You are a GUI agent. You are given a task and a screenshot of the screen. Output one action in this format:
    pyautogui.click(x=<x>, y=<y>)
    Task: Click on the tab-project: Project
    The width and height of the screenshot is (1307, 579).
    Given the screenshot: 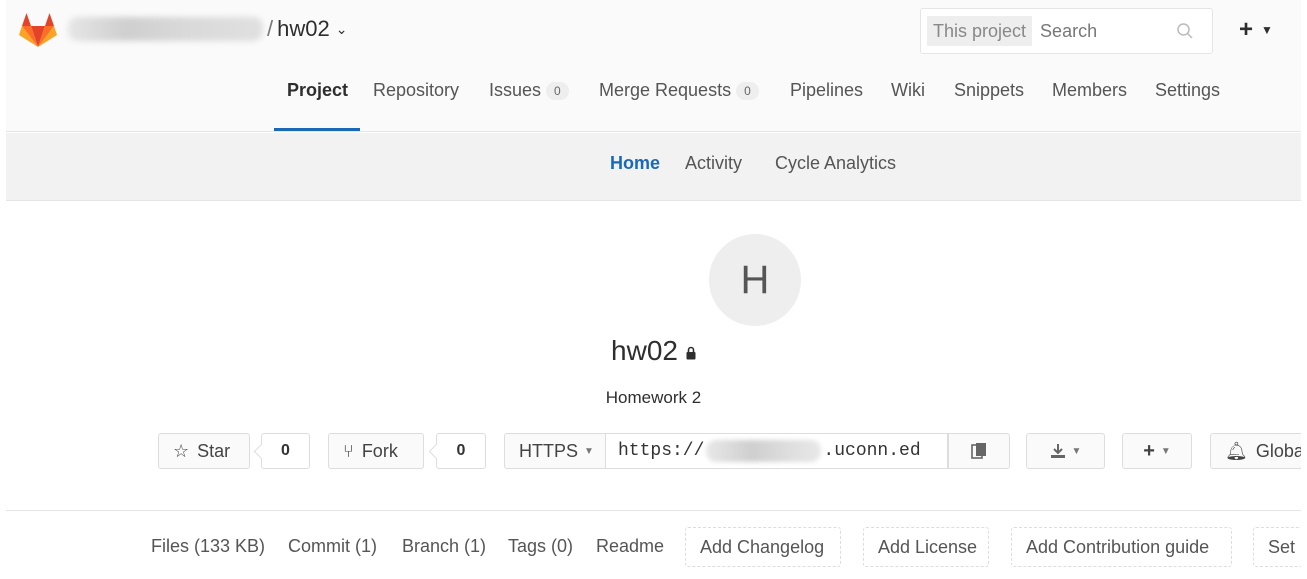 What is the action you would take?
    pyautogui.click(x=317, y=90)
    